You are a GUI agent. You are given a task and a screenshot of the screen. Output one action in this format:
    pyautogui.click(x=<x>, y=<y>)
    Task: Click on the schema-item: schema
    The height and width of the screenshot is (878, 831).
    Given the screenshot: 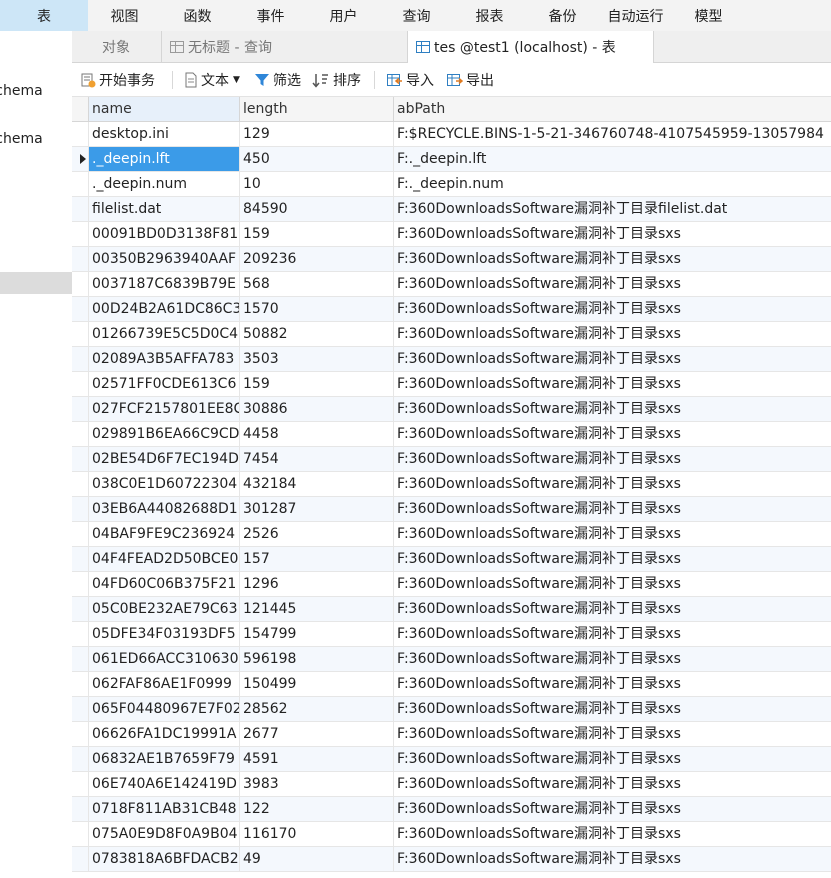 What is the action you would take?
    pyautogui.click(x=36, y=139)
    